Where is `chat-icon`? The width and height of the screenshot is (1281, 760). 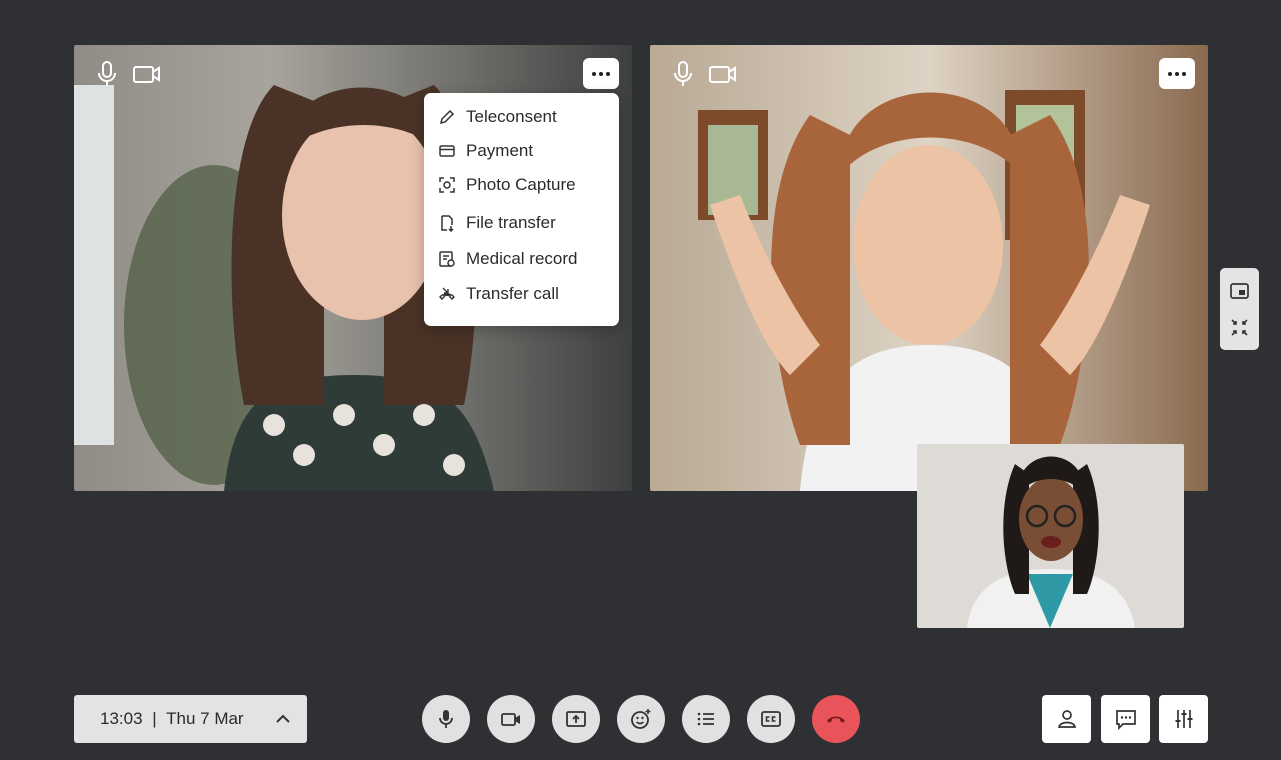
chat-icon is located at coordinates (1125, 720).